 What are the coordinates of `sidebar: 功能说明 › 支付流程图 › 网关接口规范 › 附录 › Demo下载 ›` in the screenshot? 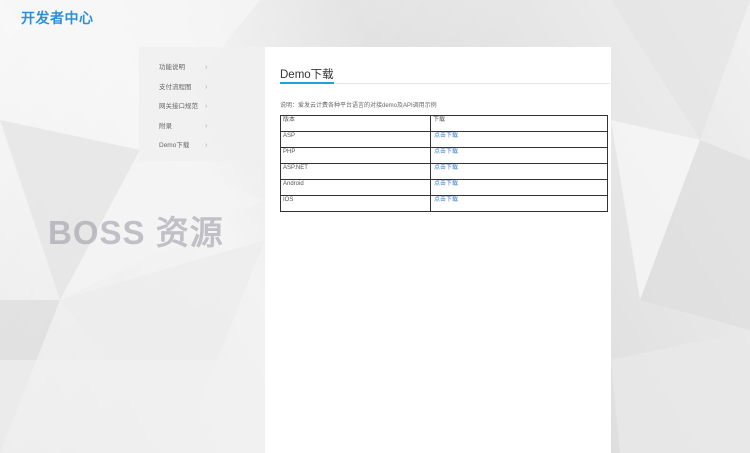 It's located at (202, 104).